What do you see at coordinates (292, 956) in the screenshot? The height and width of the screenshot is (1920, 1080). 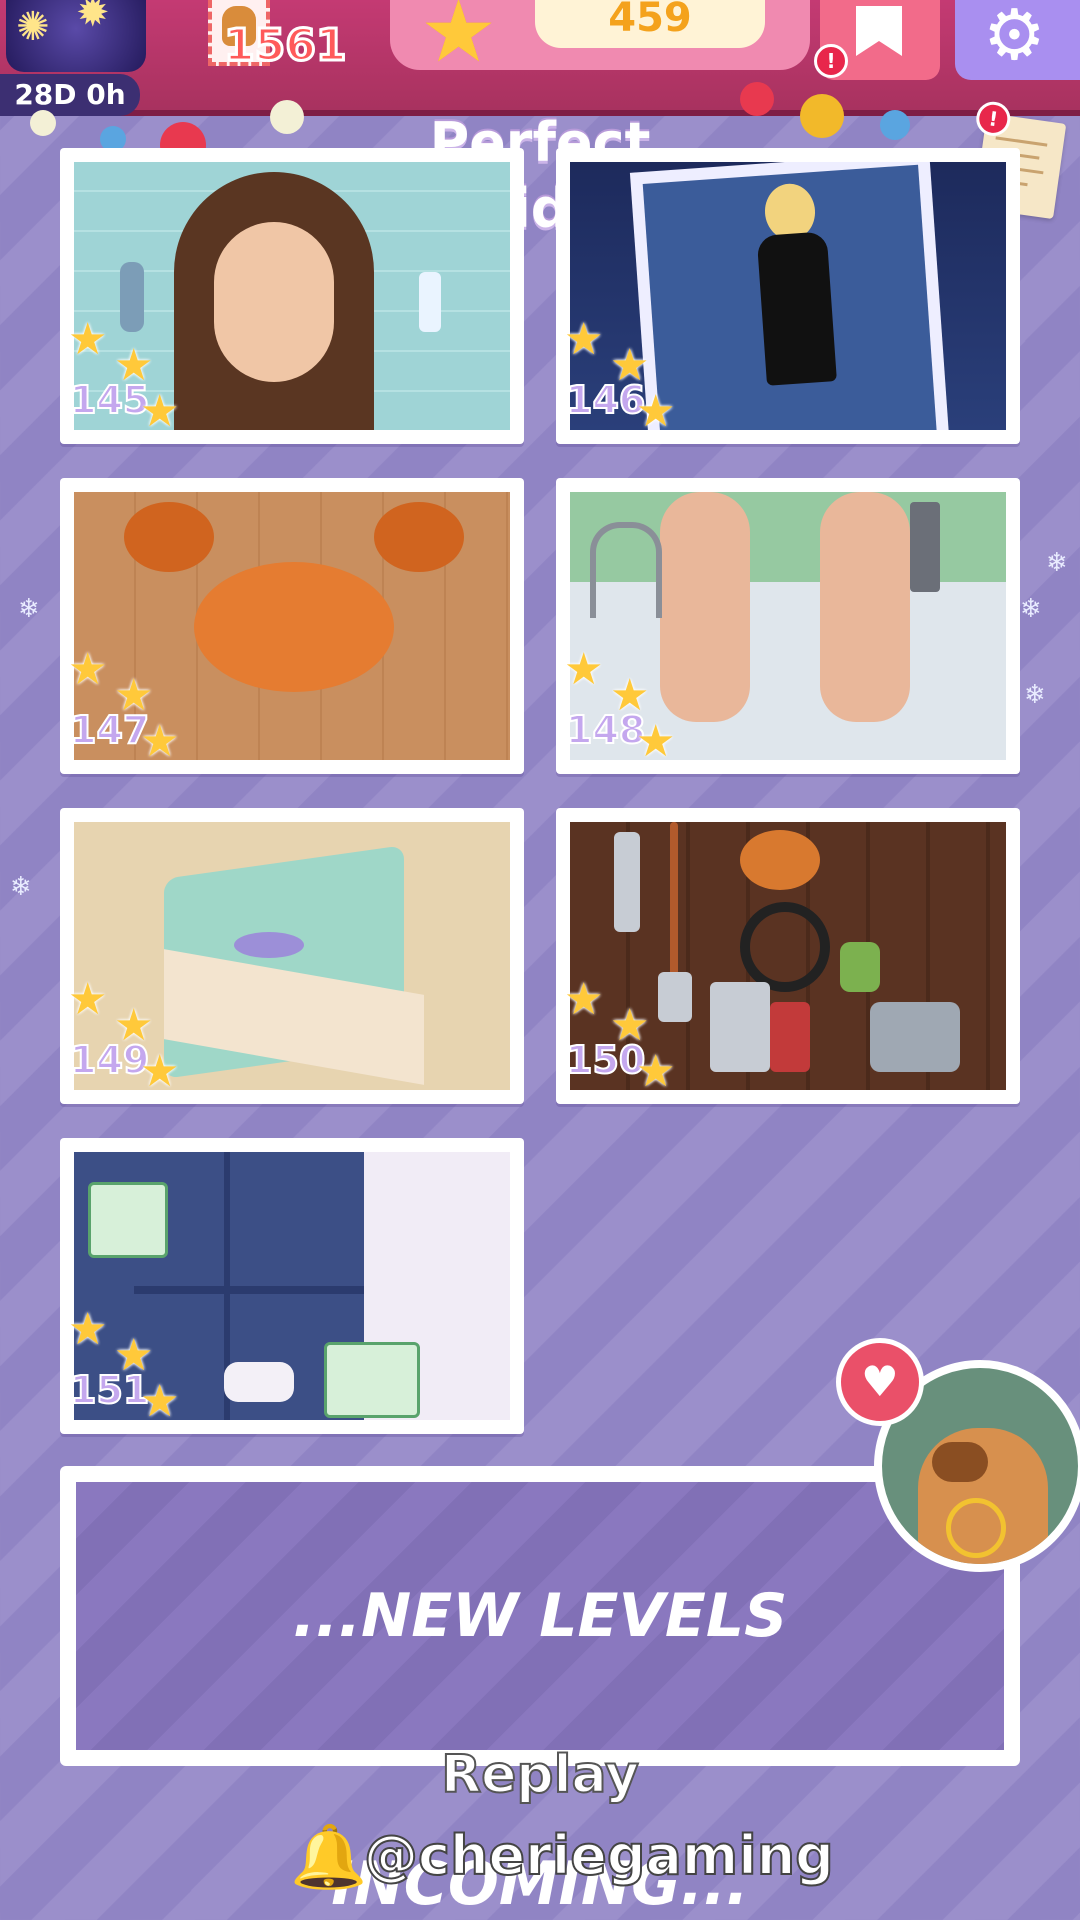 I see `level-card-149: 149 ★ ★ ★` at bounding box center [292, 956].